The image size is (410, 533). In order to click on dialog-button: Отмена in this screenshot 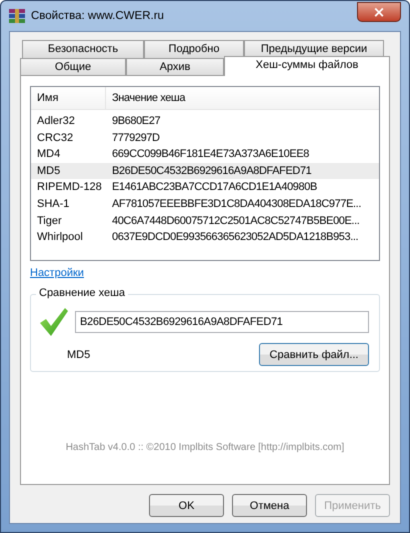, I will do `click(269, 505)`.